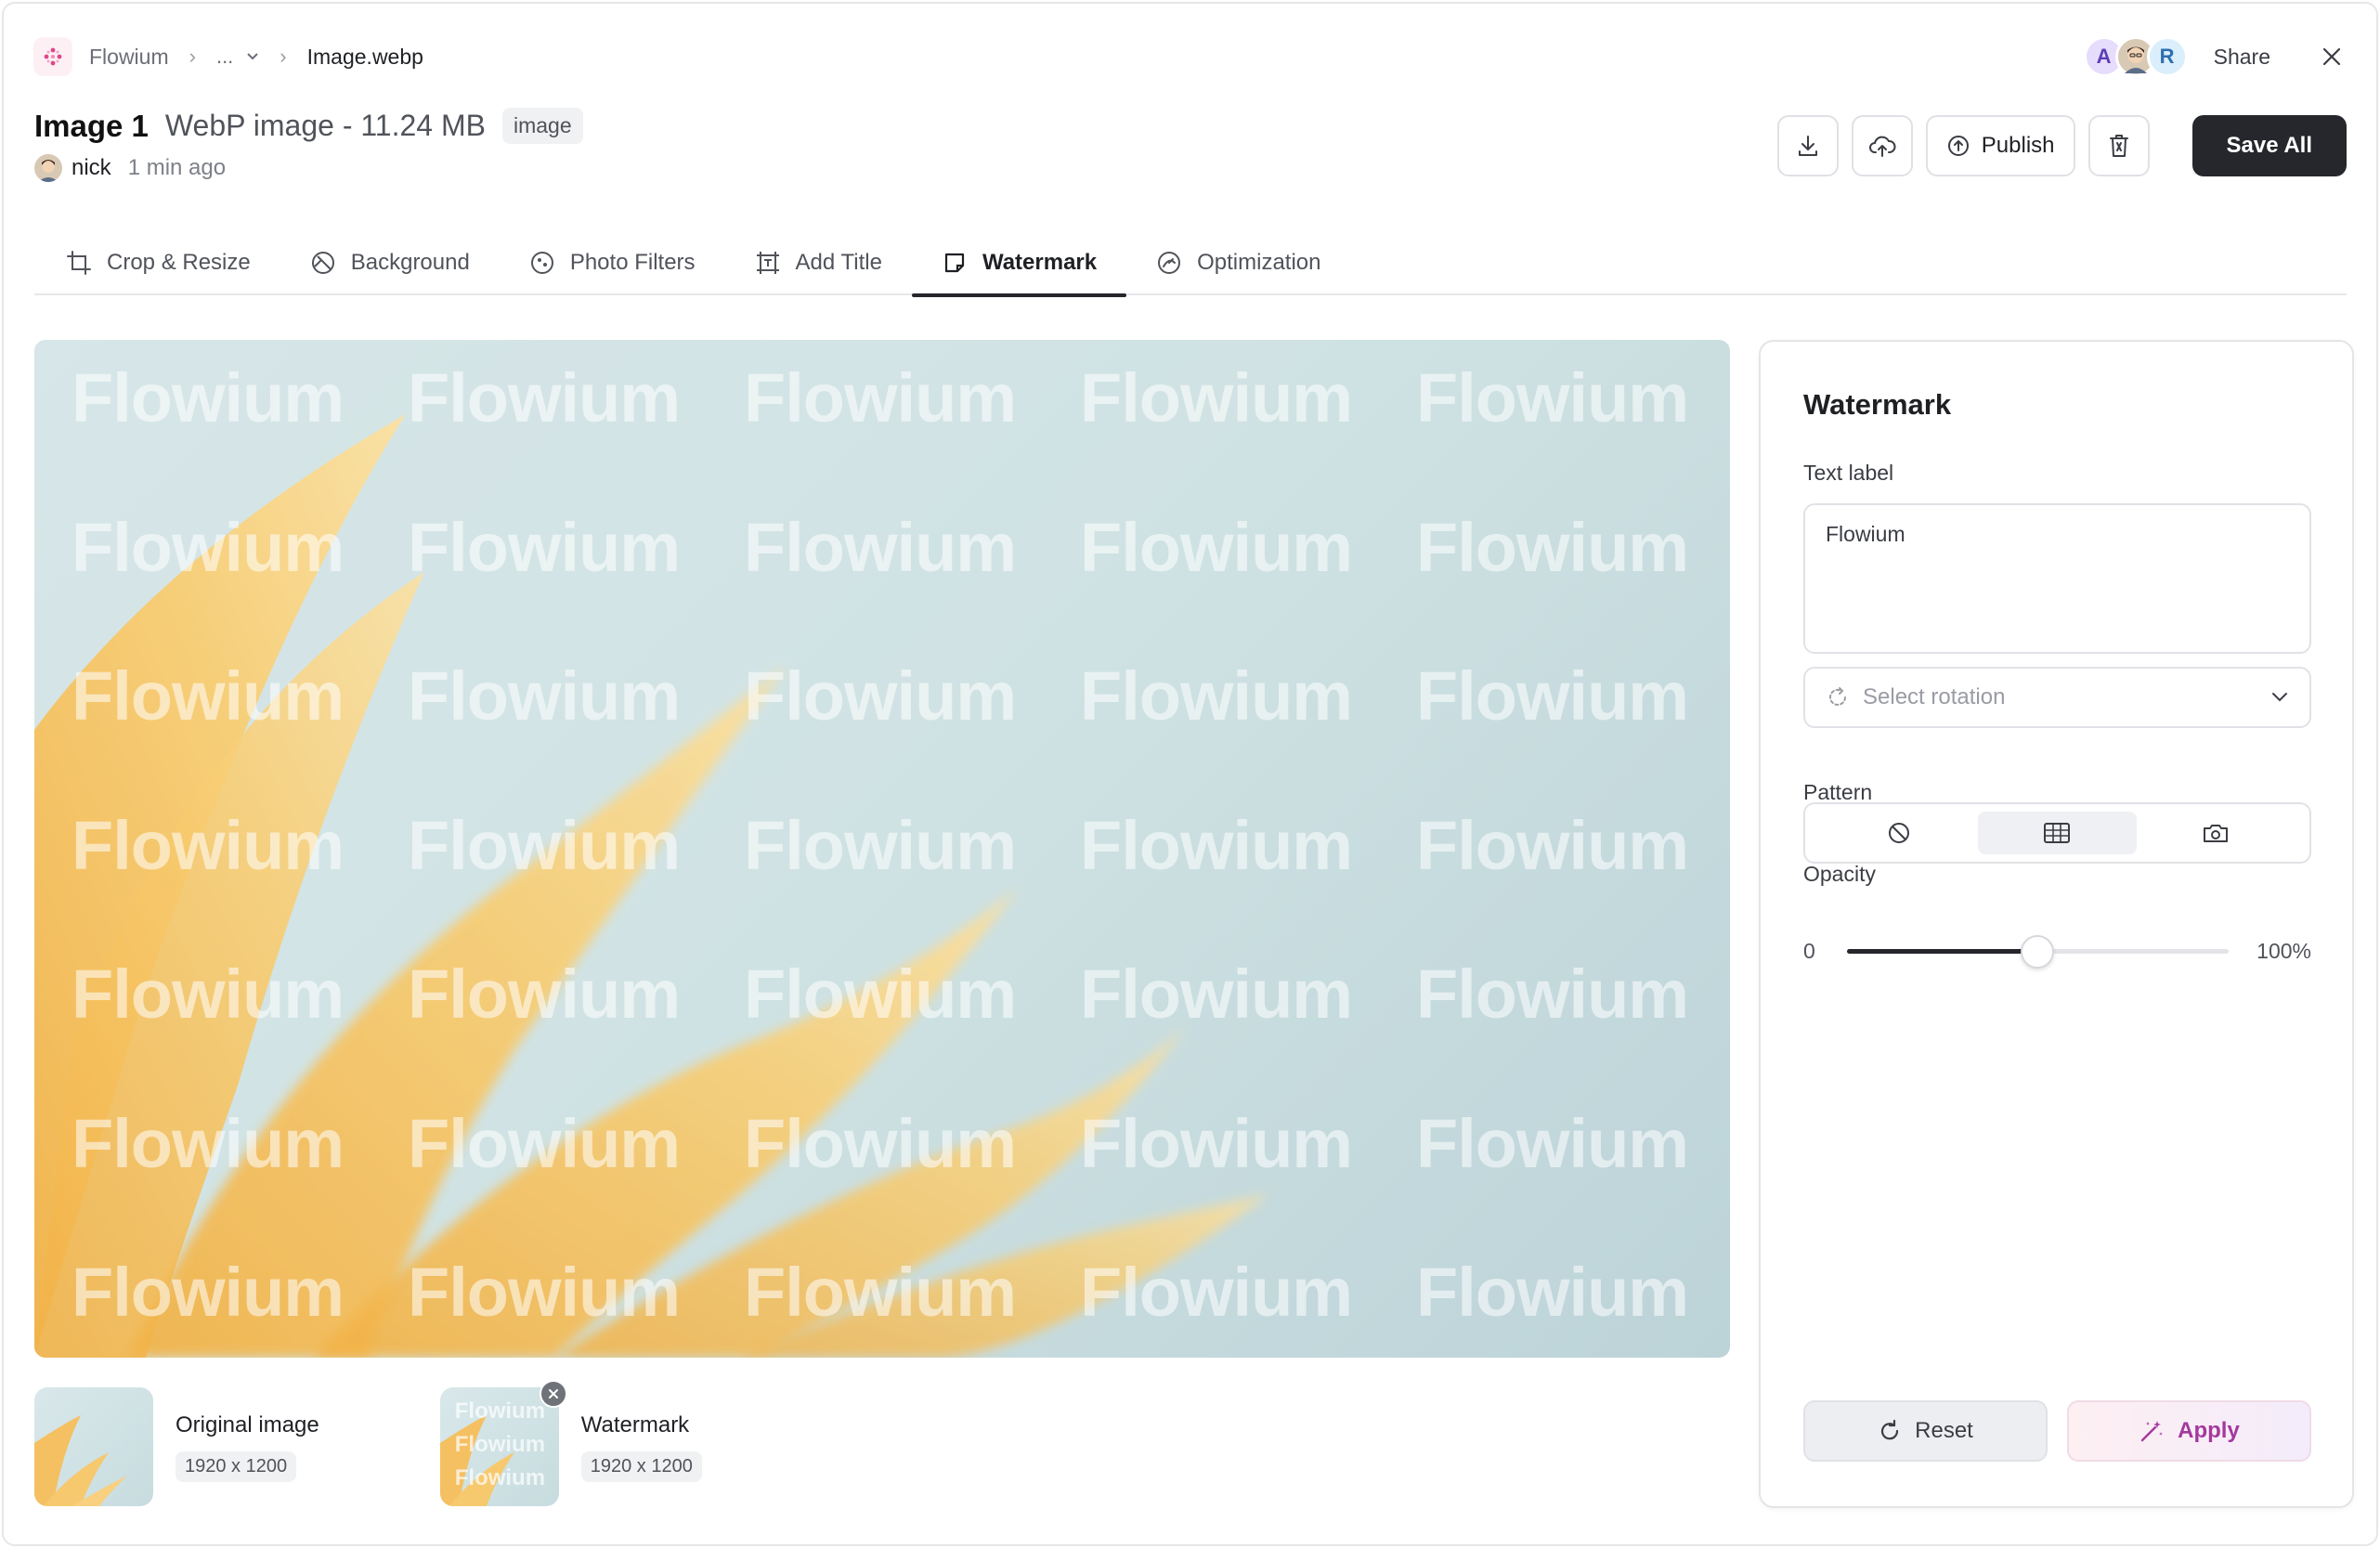  I want to click on reset-button: Reset, so click(1925, 1431).